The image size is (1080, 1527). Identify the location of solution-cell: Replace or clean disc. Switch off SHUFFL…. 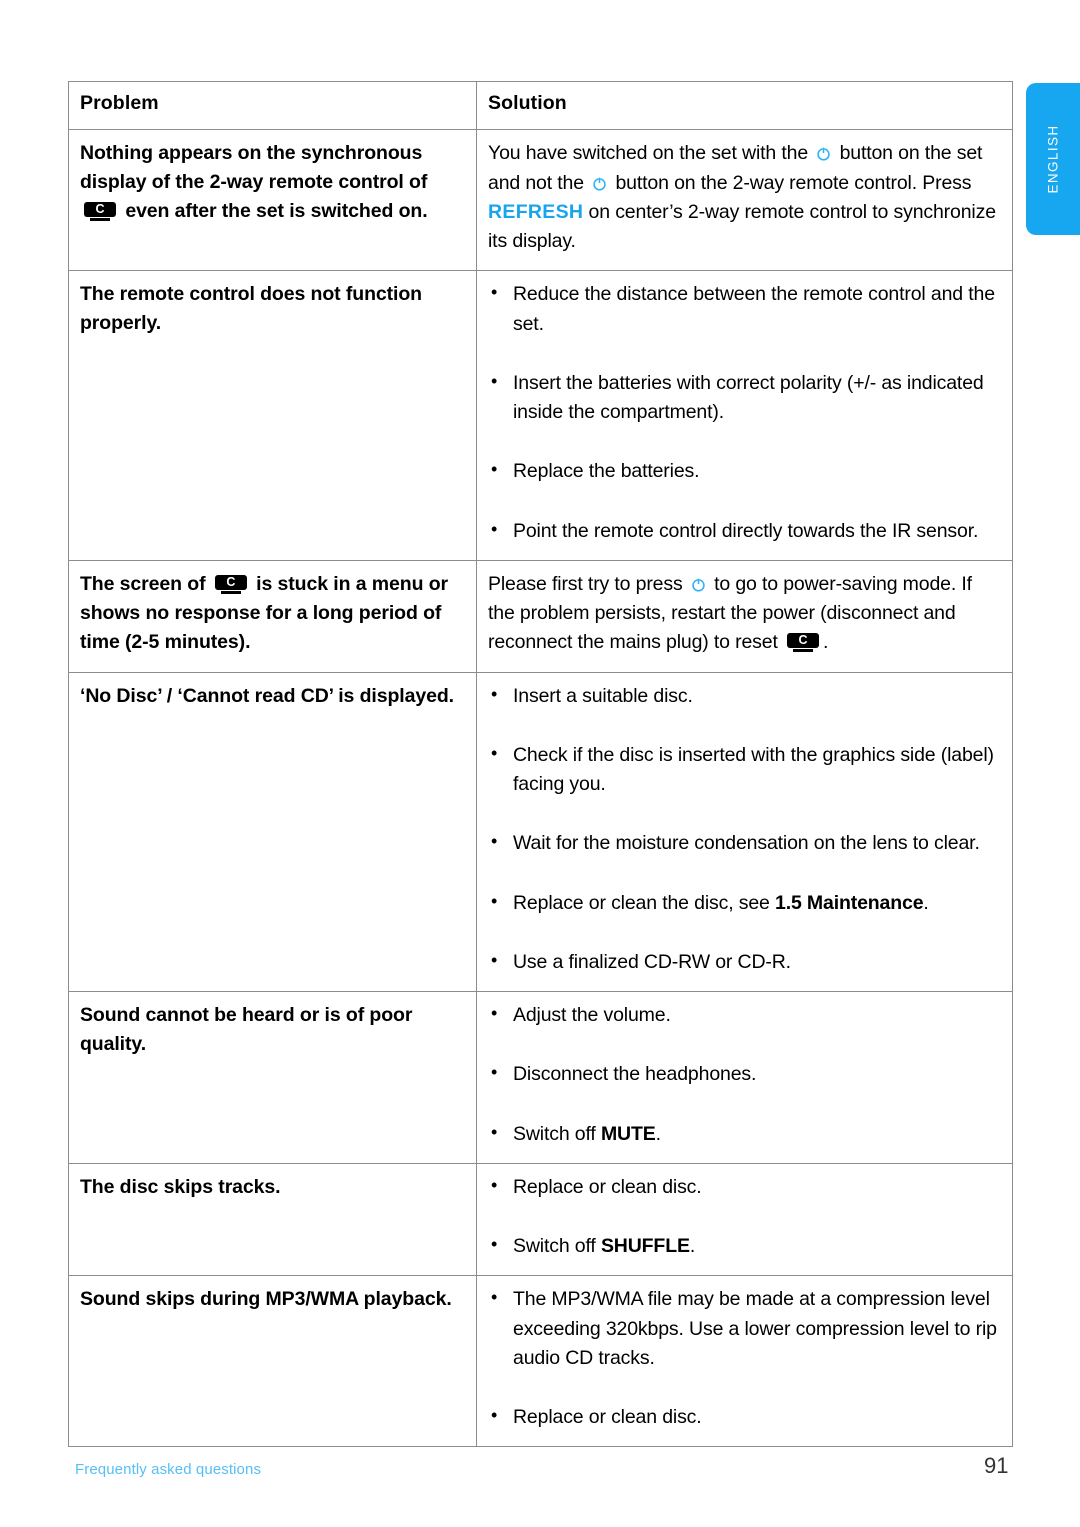
(744, 1219).